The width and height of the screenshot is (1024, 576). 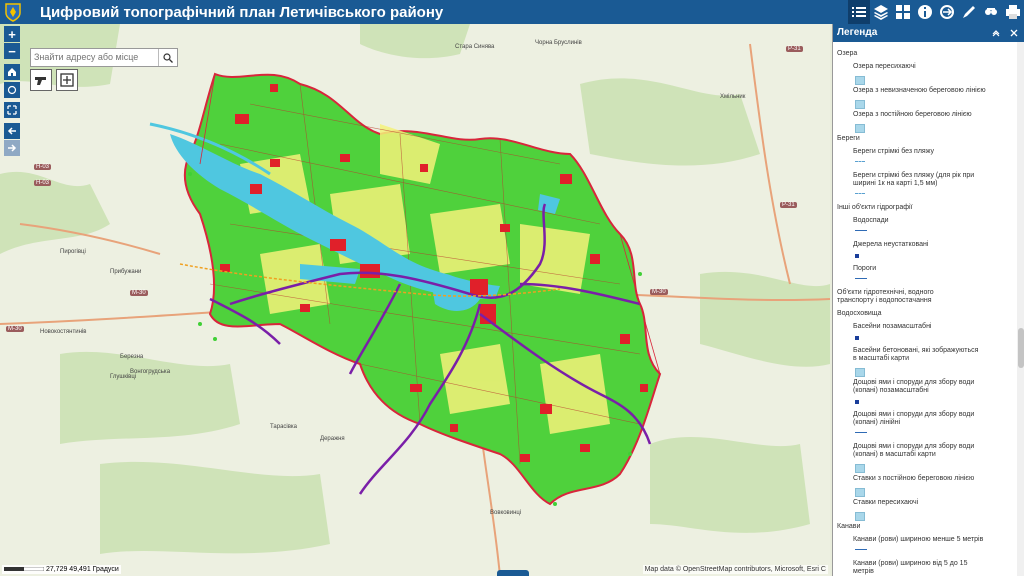 I want to click on legend-button, so click(x=859, y=12).